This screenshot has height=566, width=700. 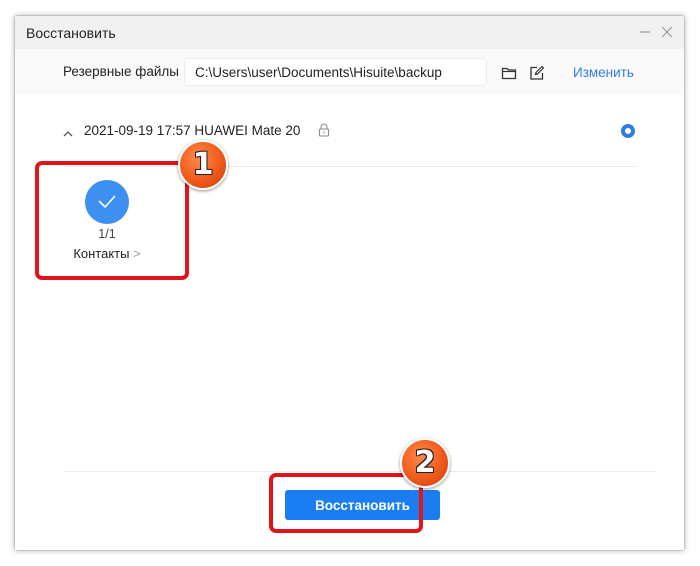 I want to click on category-label: Контакты >, so click(x=107, y=253).